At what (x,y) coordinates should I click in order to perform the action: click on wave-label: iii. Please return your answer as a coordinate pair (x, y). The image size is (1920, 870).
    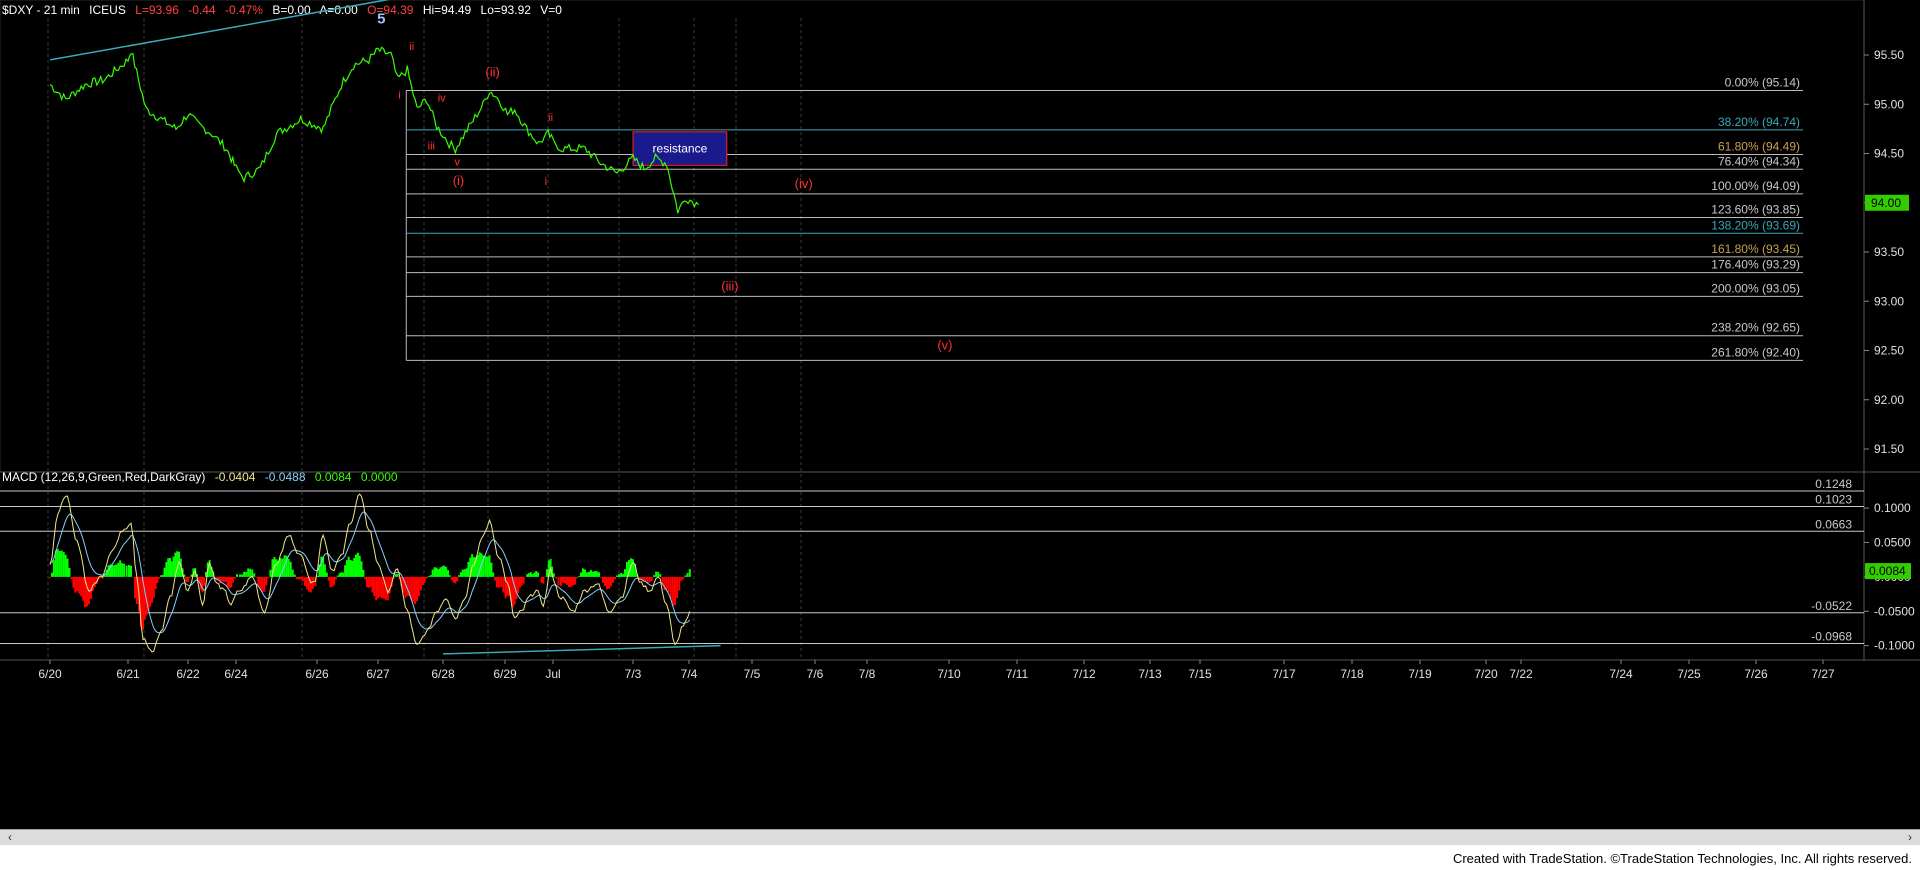
    Looking at the image, I should click on (431, 147).